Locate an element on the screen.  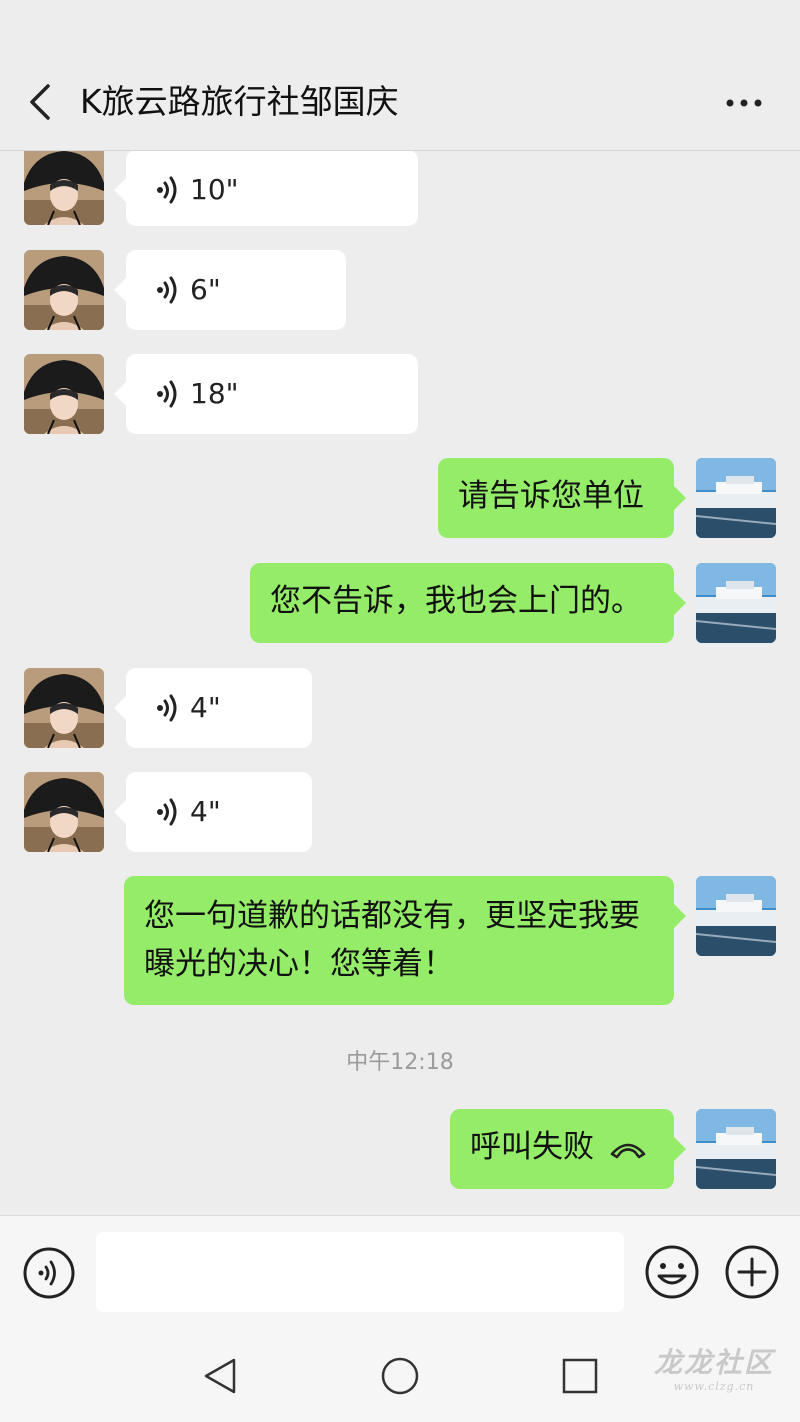
call-failed-message: 呼叫失败 is located at coordinates (568, 1149).